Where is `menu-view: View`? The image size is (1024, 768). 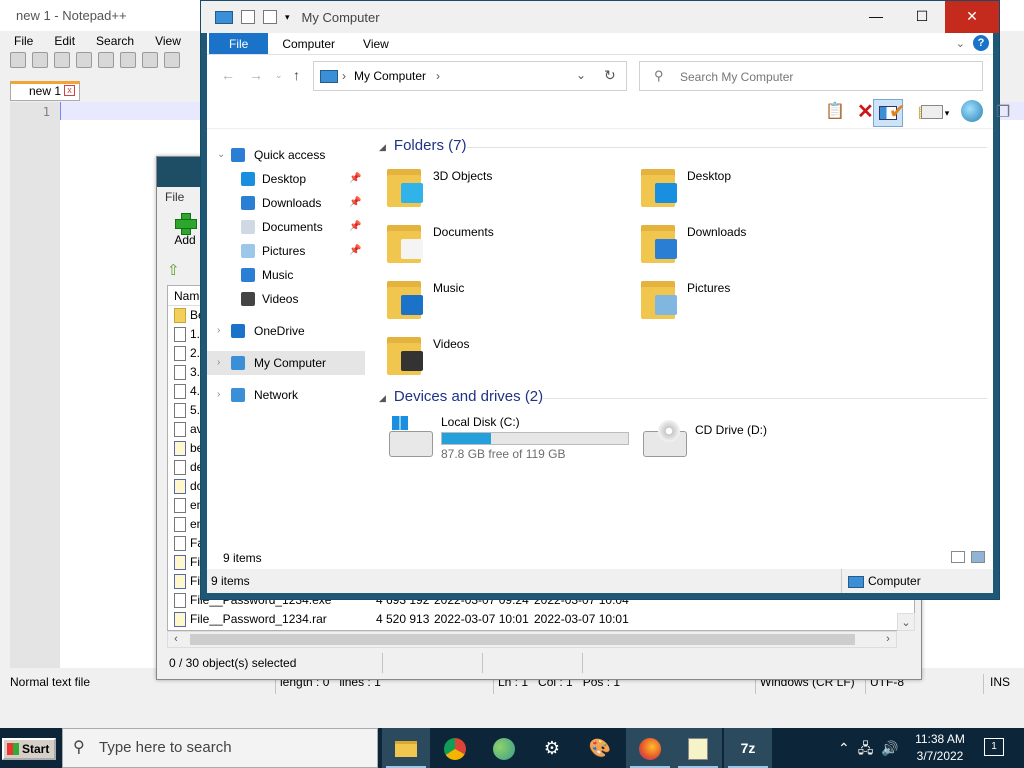 menu-view: View is located at coordinates (164, 41).